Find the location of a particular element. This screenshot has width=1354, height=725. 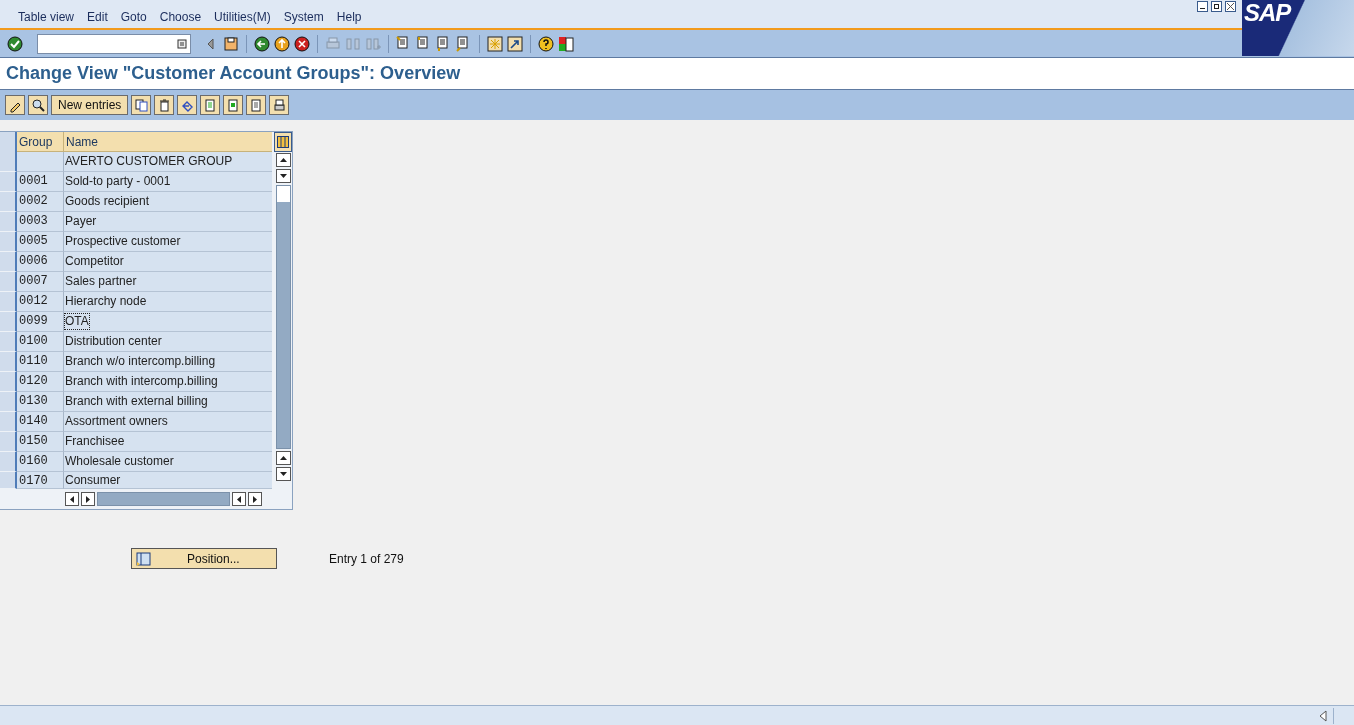

table-cell: 0140 is located at coordinates (40, 422).